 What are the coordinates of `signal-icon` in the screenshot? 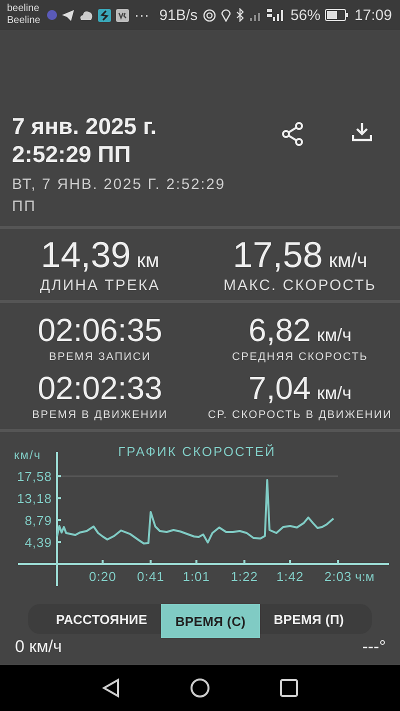 It's located at (276, 15).